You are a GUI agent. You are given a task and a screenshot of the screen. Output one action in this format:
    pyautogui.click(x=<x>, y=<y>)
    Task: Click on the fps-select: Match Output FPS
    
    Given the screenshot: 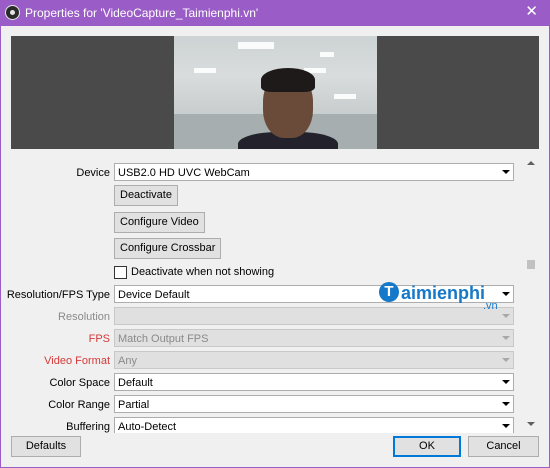 What is the action you would take?
    pyautogui.click(x=314, y=338)
    